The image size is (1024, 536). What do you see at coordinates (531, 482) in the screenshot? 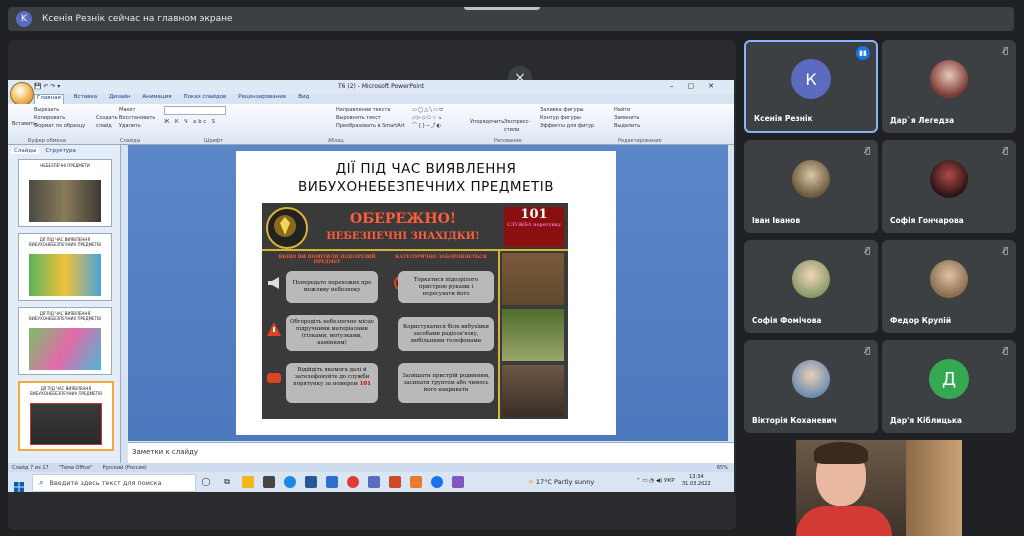
I see `sun-icon: ☀` at bounding box center [531, 482].